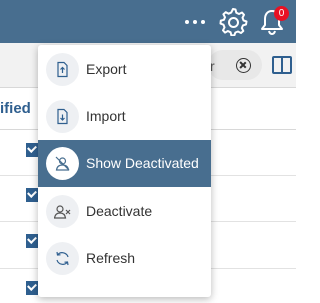 This screenshot has width=320, height=303. I want to click on menu-item-label: Deactivate, so click(119, 211).